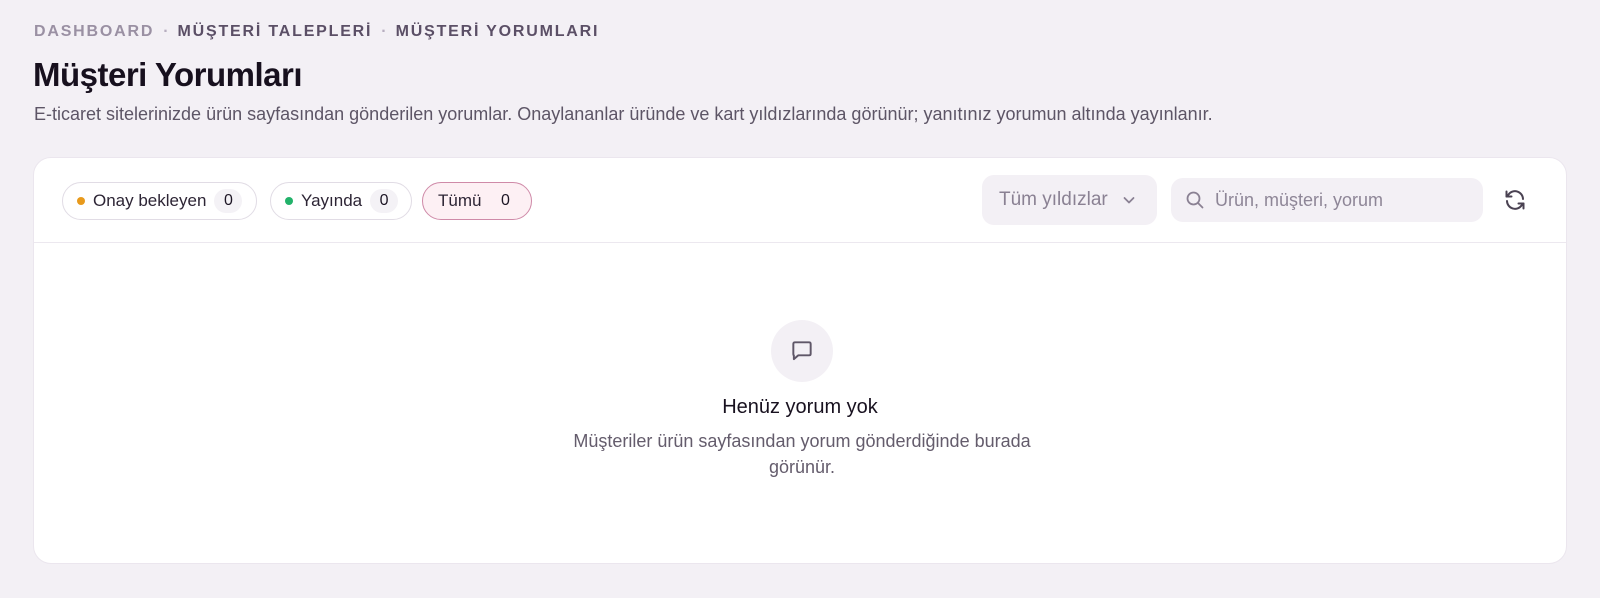 The width and height of the screenshot is (1600, 598). What do you see at coordinates (1342, 200) in the screenshot?
I see `search-input` at bounding box center [1342, 200].